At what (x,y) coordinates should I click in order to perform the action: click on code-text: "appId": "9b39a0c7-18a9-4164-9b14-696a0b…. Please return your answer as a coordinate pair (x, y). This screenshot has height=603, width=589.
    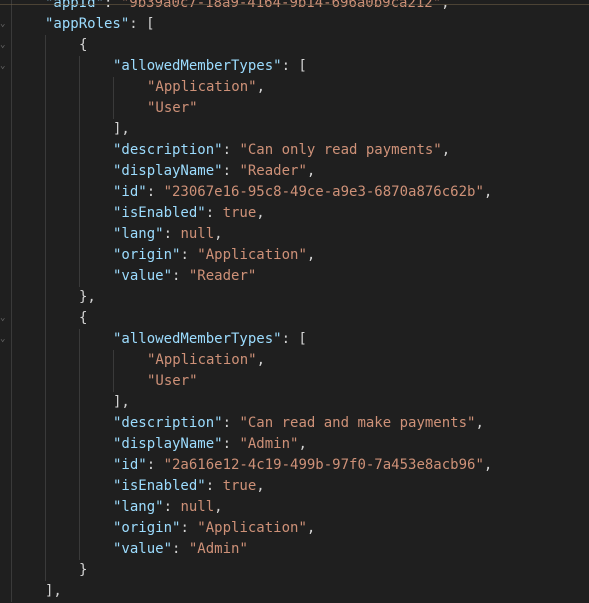
    Looking at the image, I should click on (247, 7).